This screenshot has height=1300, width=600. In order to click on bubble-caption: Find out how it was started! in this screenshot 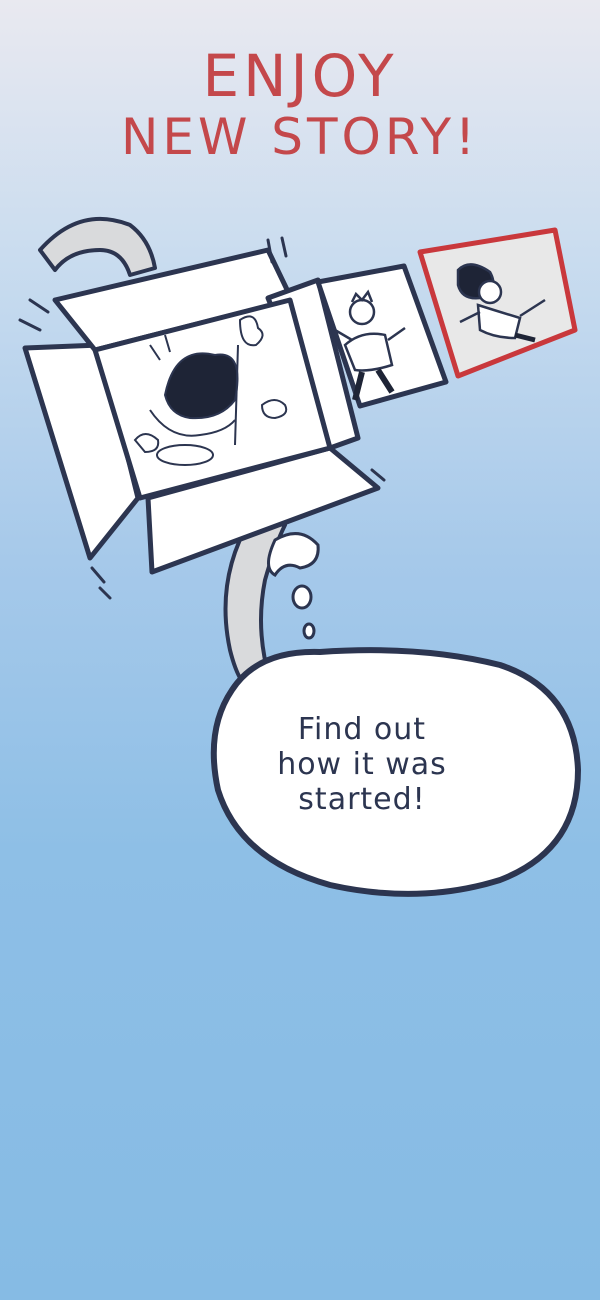, I will do `click(362, 764)`.